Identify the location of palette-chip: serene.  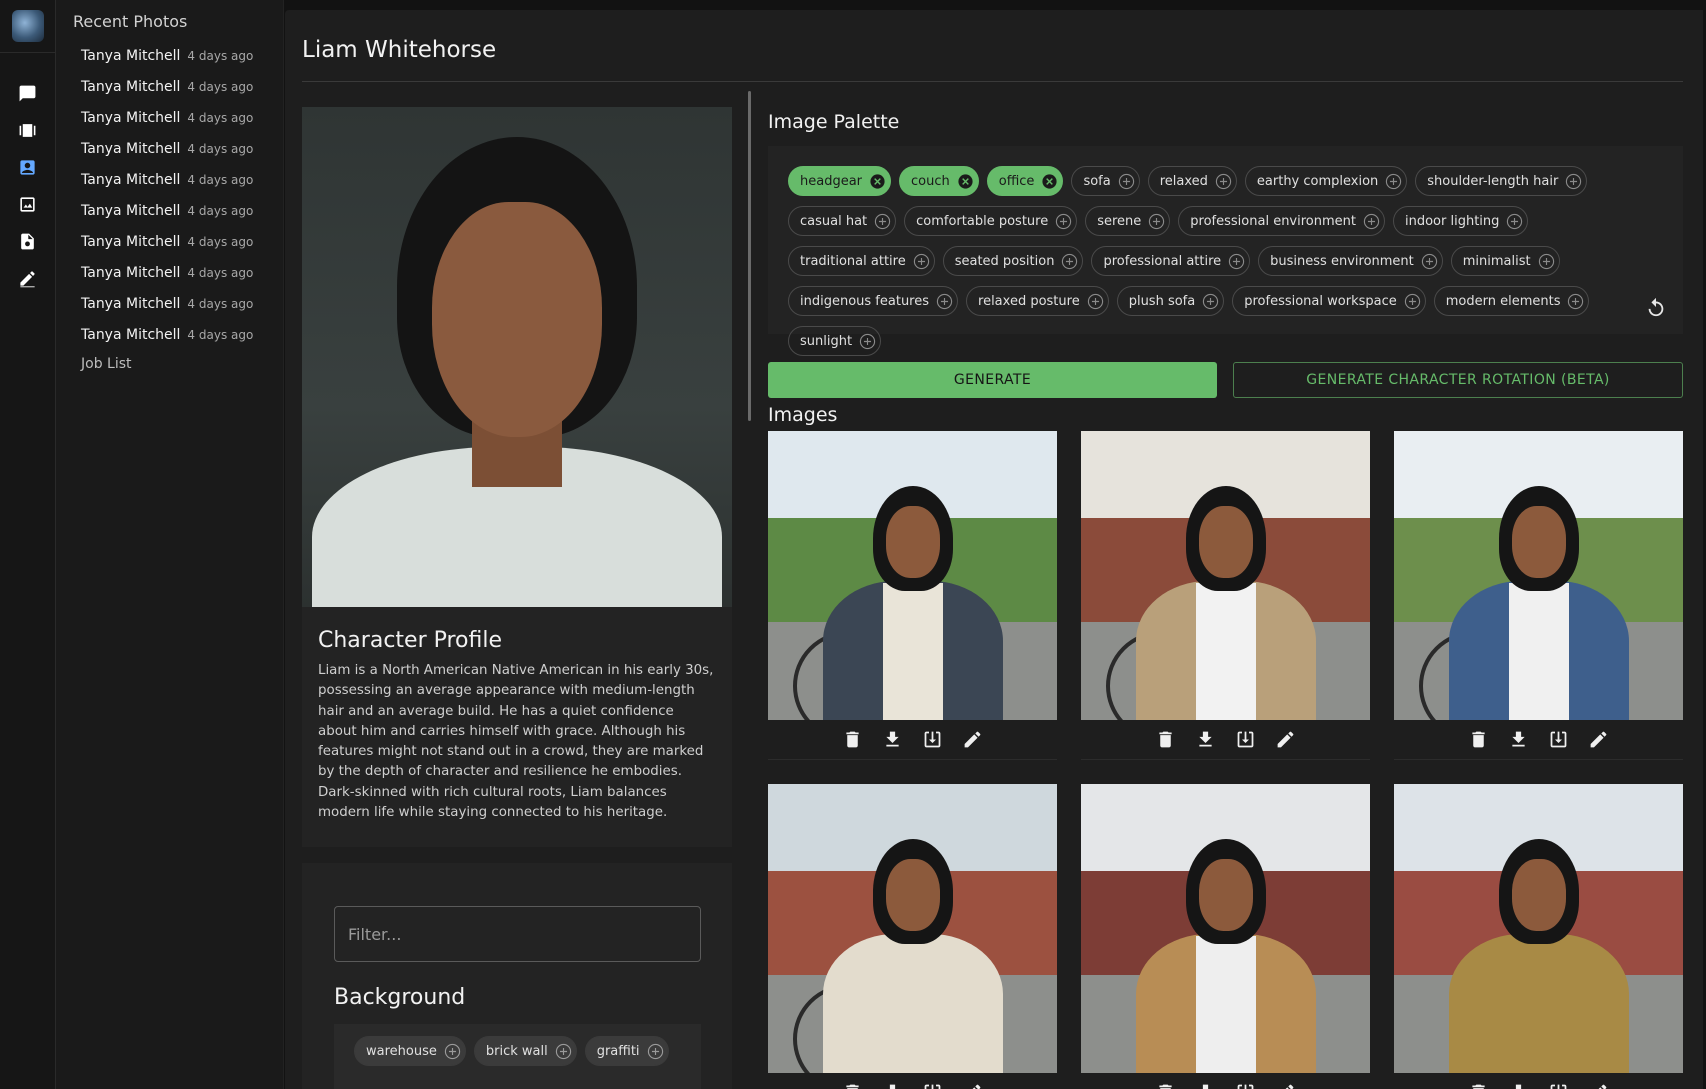
(1128, 221).